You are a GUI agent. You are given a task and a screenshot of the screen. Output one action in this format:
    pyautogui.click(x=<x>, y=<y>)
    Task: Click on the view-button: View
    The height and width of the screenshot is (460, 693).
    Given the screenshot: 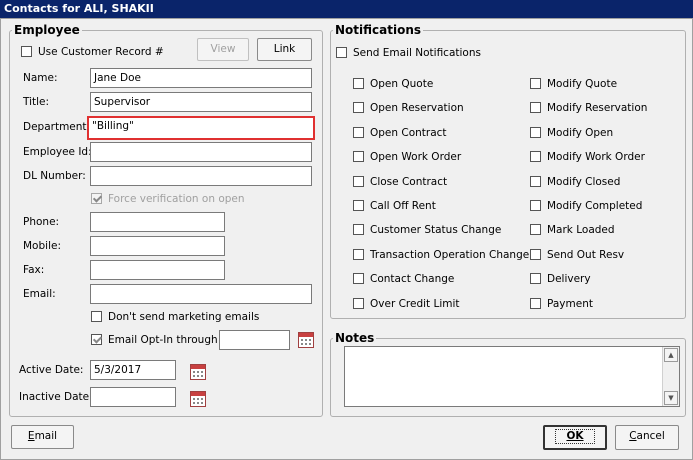 What is the action you would take?
    pyautogui.click(x=223, y=49)
    